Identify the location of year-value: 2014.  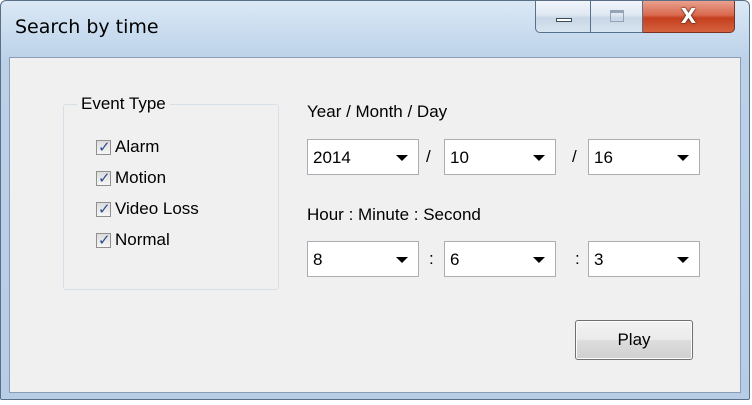
(332, 157).